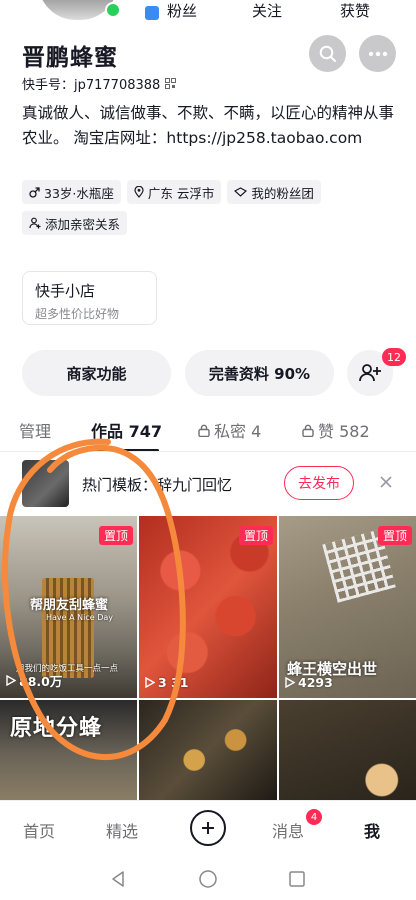  Describe the element at coordinates (297, 879) in the screenshot. I see `recents-icon` at that location.